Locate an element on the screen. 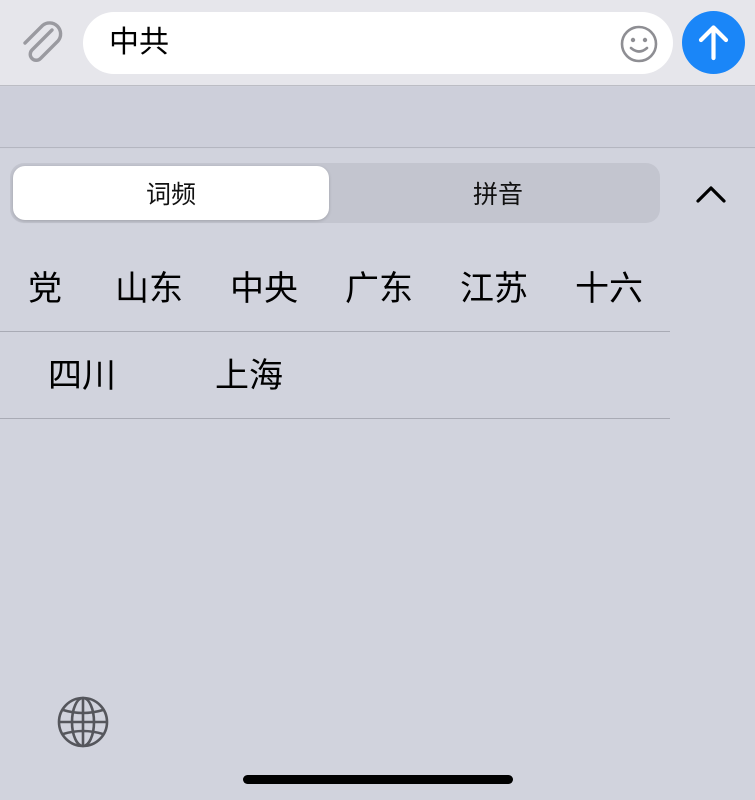  message-composer: 中共 is located at coordinates (377, 43).